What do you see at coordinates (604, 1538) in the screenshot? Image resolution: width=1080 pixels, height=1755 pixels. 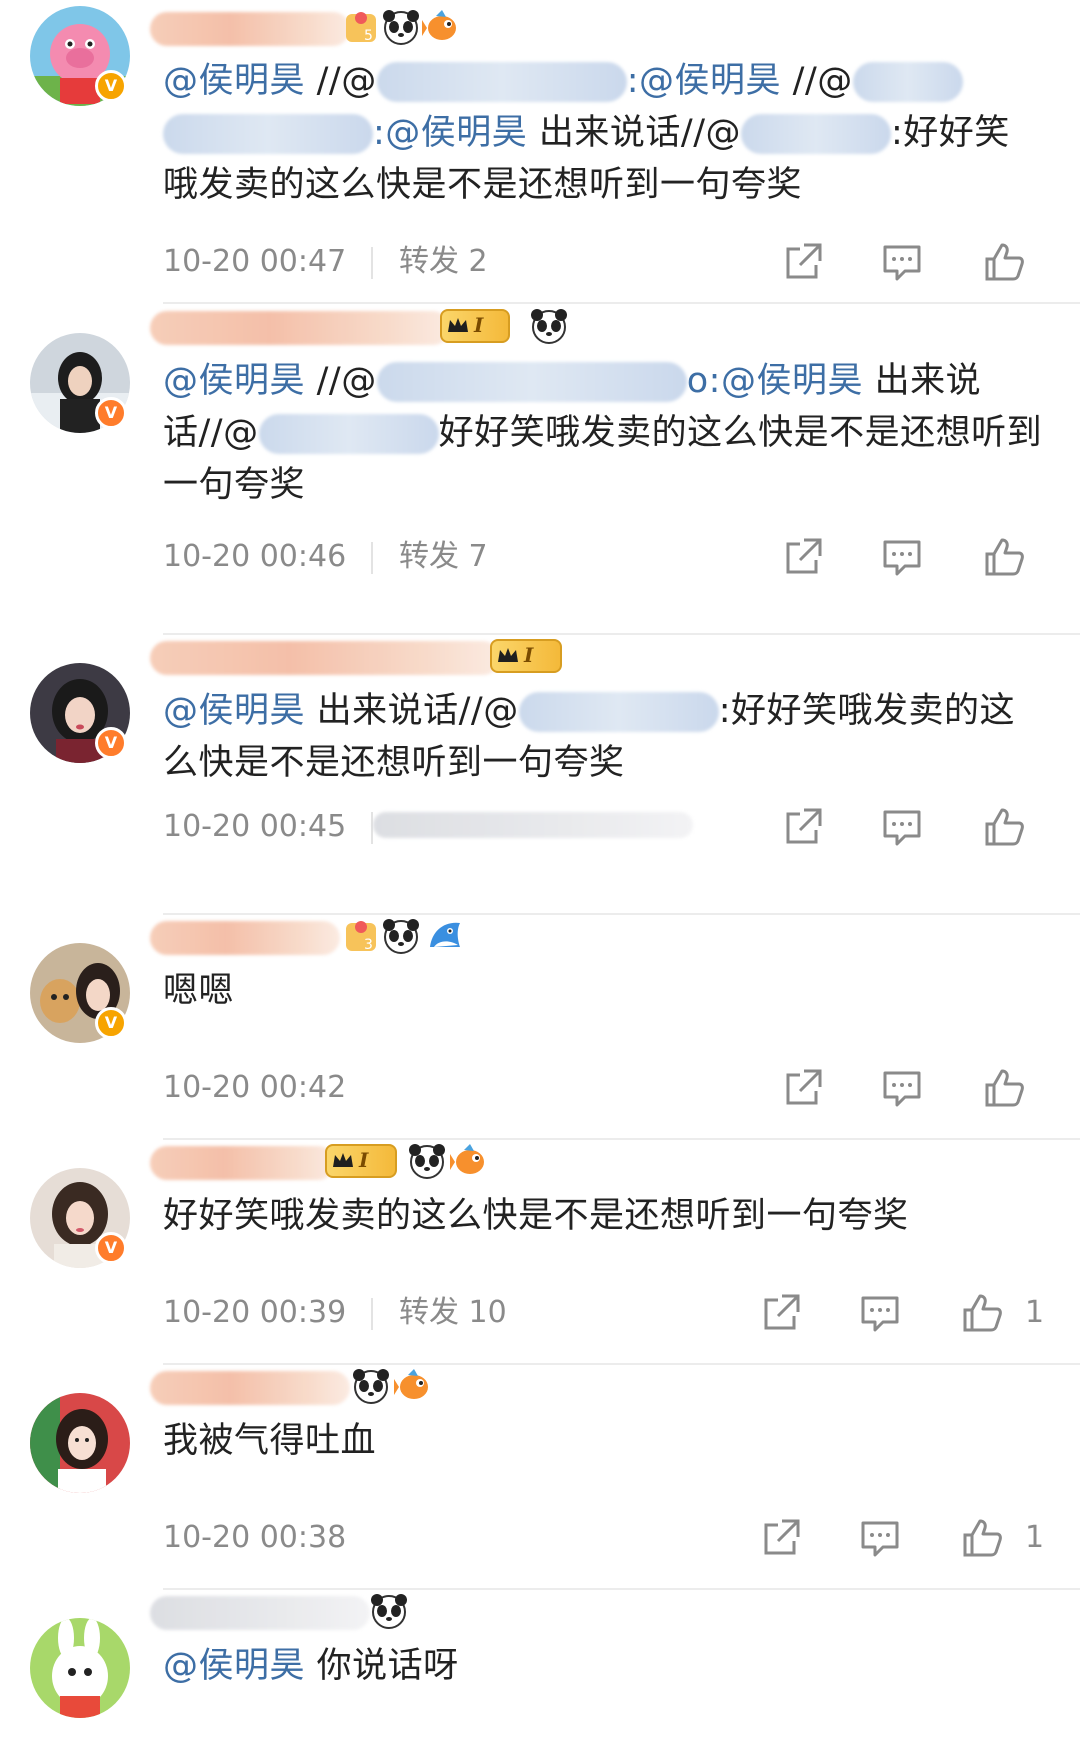 I see `comment-meta: 10-20 00:38 1` at bounding box center [604, 1538].